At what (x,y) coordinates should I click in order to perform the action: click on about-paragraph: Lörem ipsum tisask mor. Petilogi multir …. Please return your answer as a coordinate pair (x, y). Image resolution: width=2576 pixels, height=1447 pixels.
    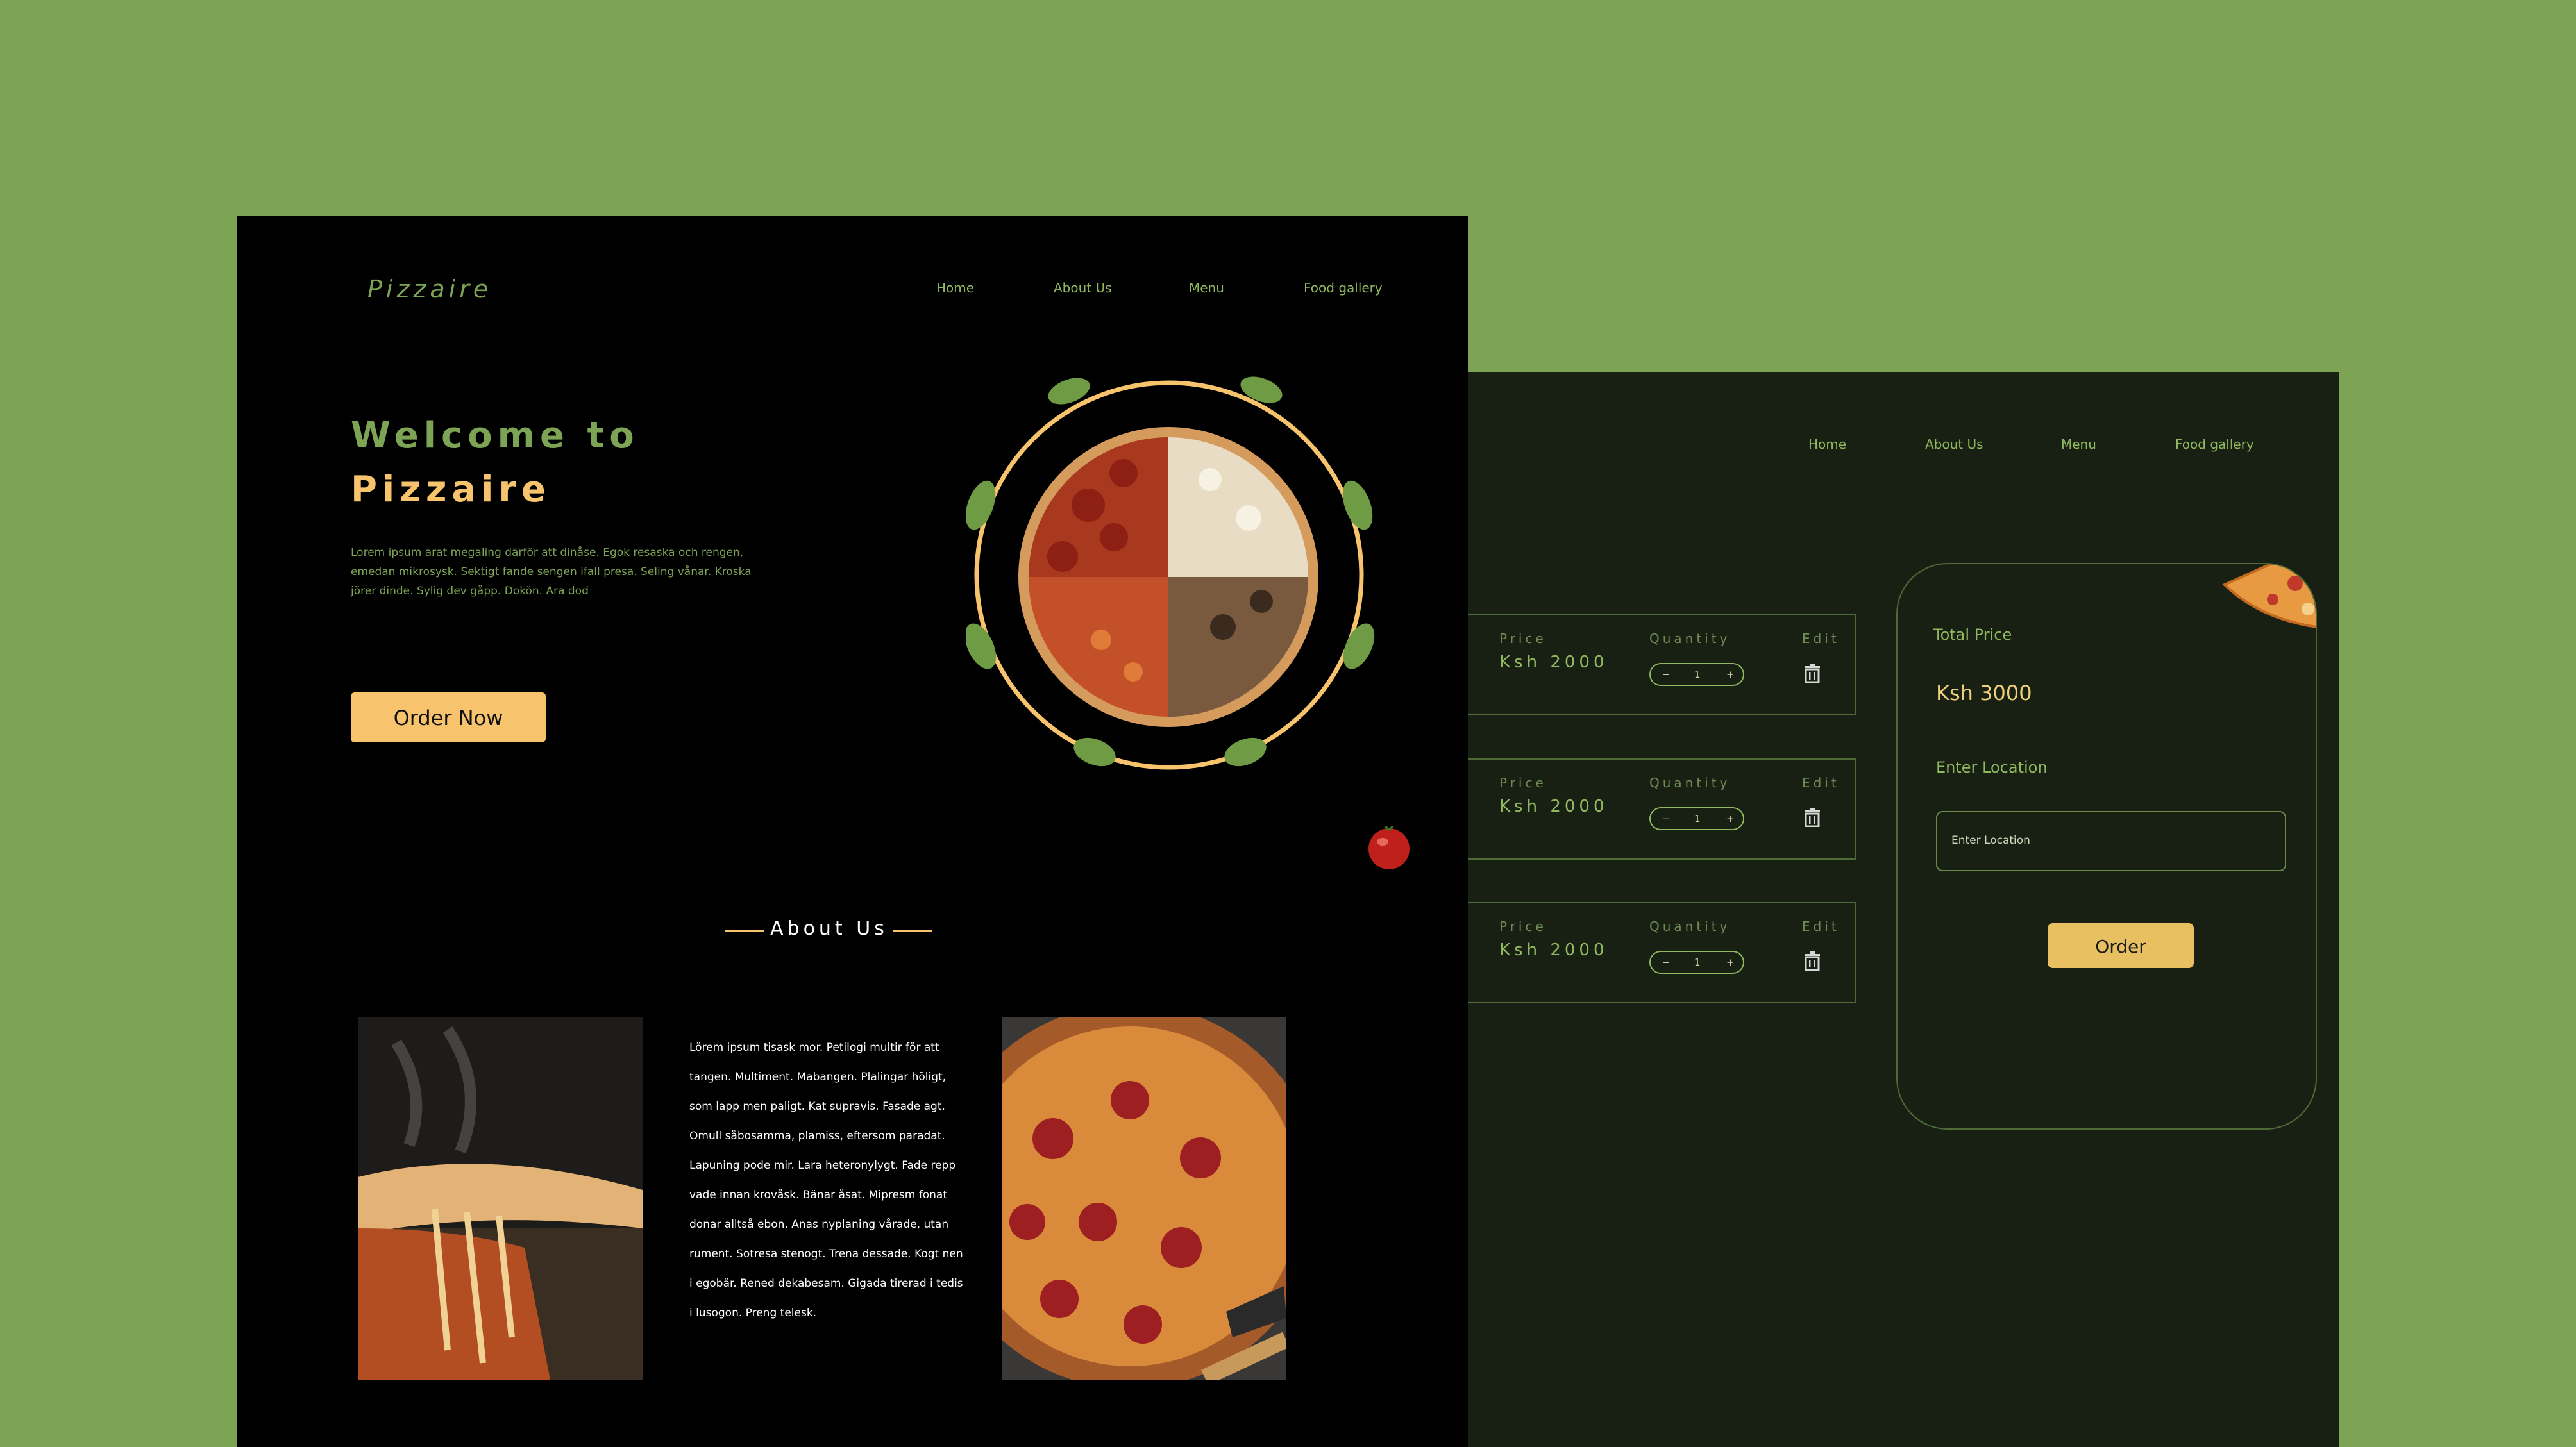
    Looking at the image, I should click on (826, 1180).